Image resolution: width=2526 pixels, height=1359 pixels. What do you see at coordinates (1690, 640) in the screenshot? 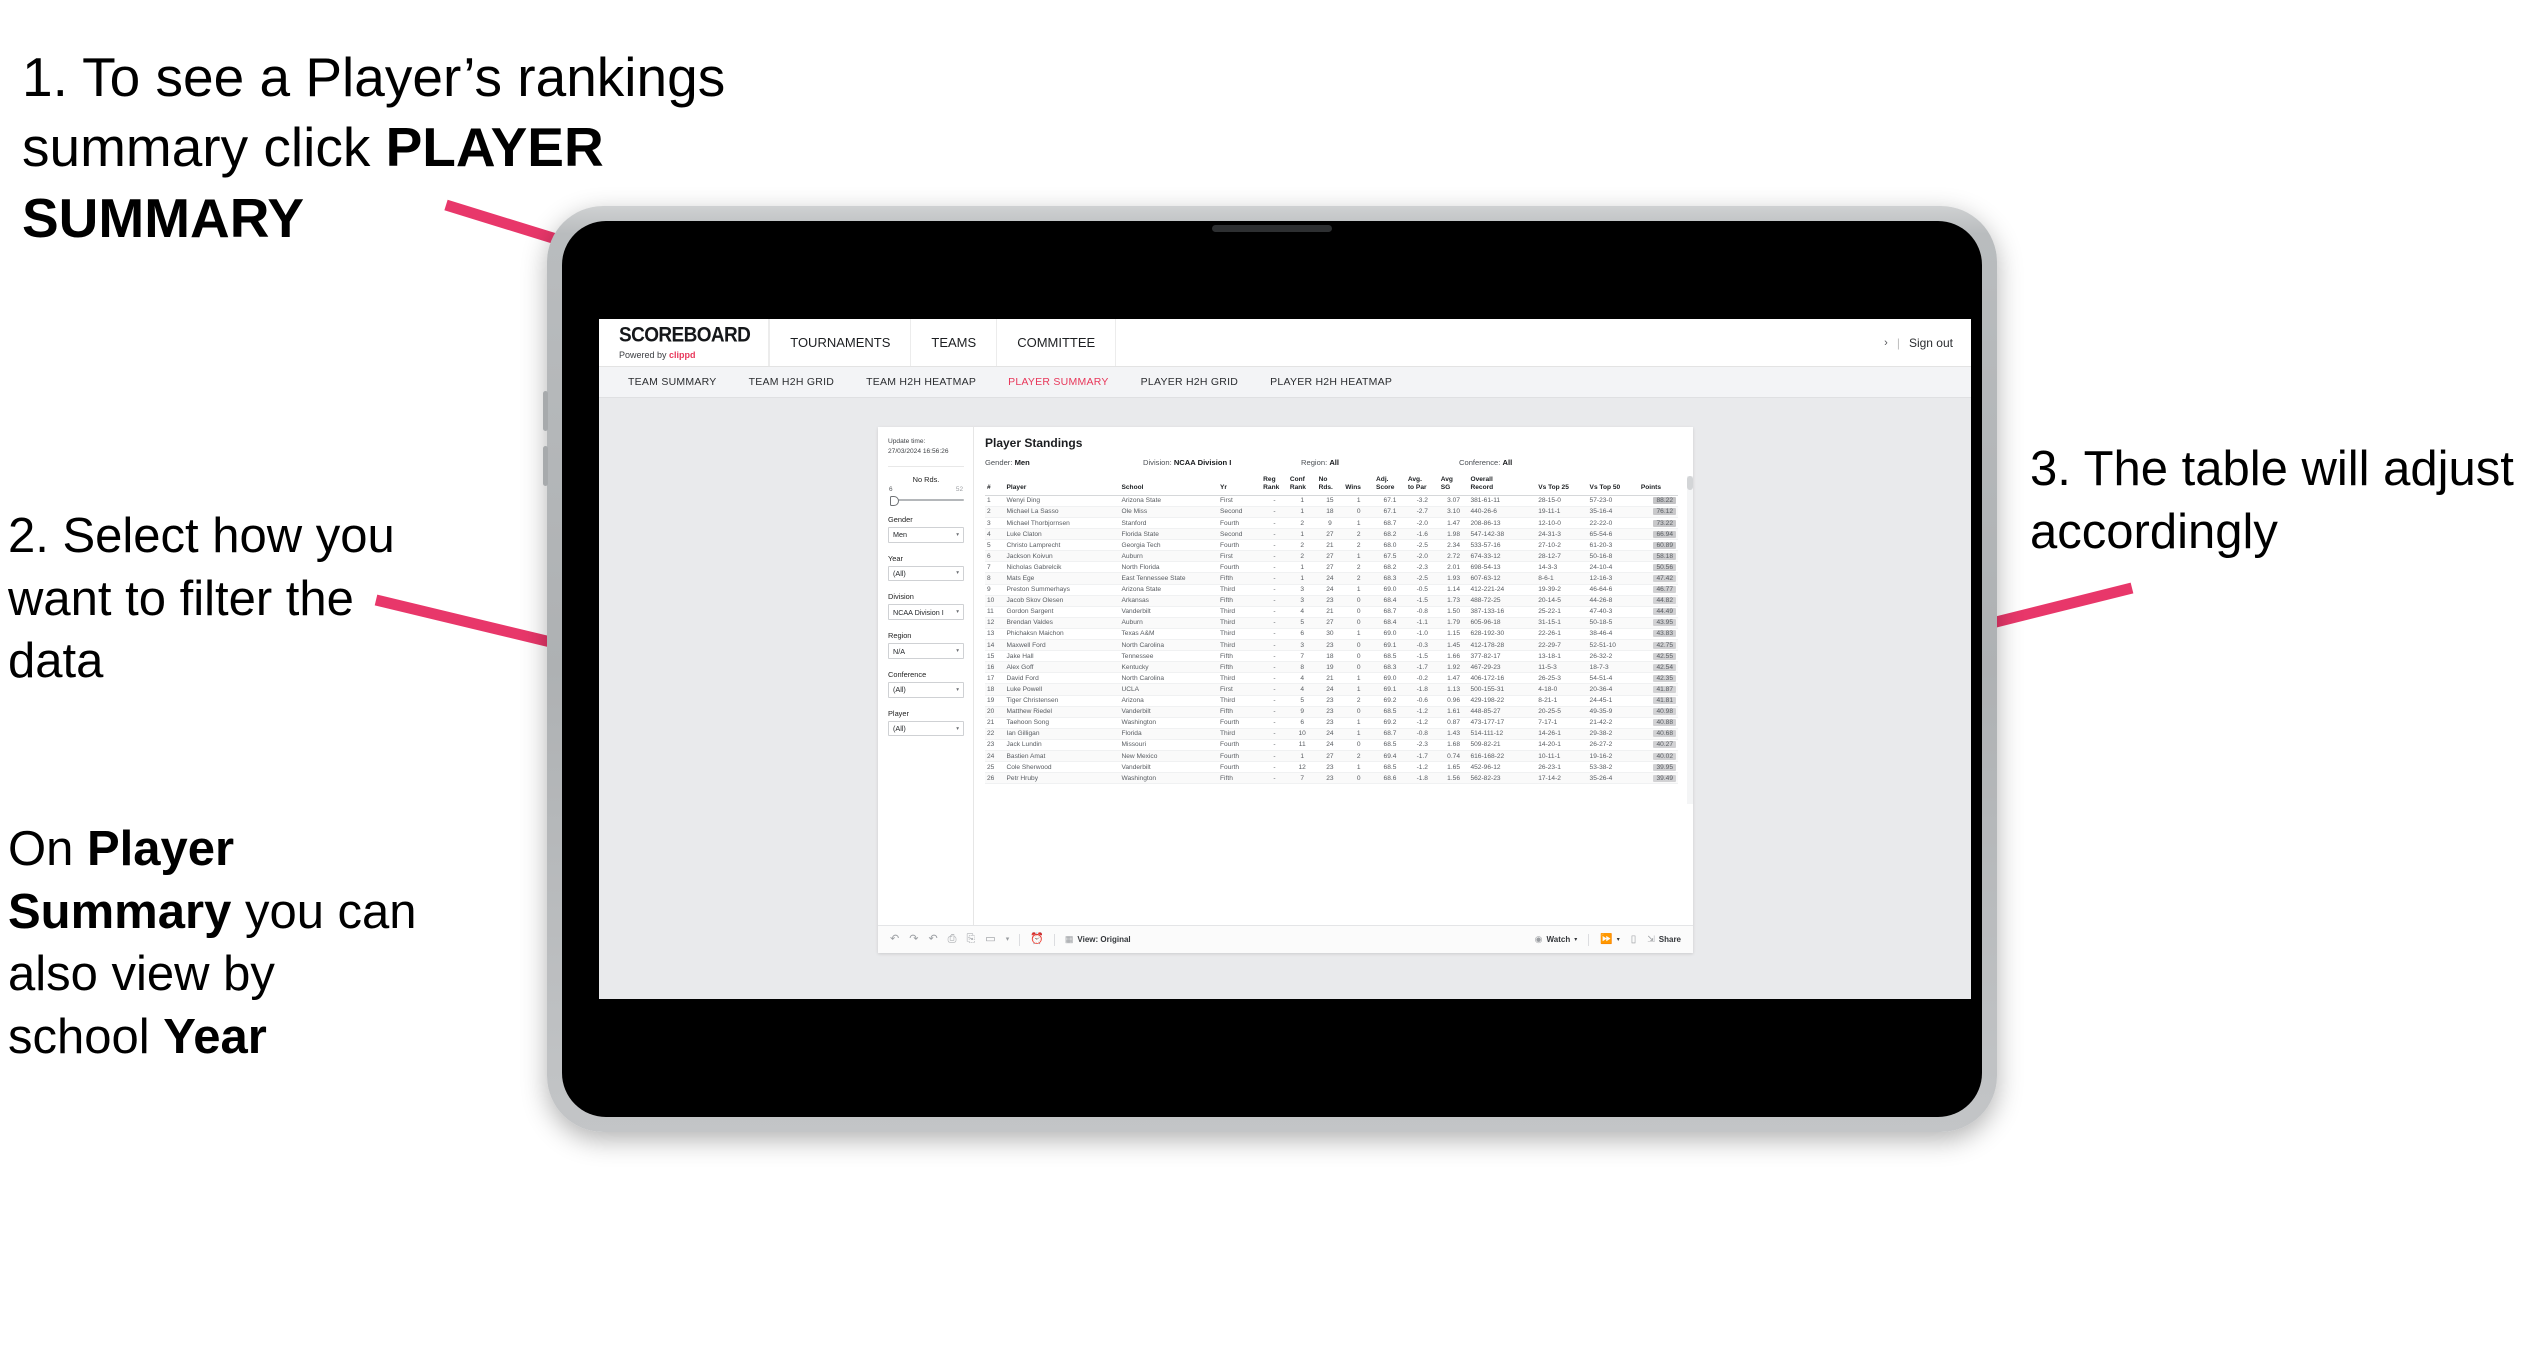
I see `table-scrollbar` at bounding box center [1690, 640].